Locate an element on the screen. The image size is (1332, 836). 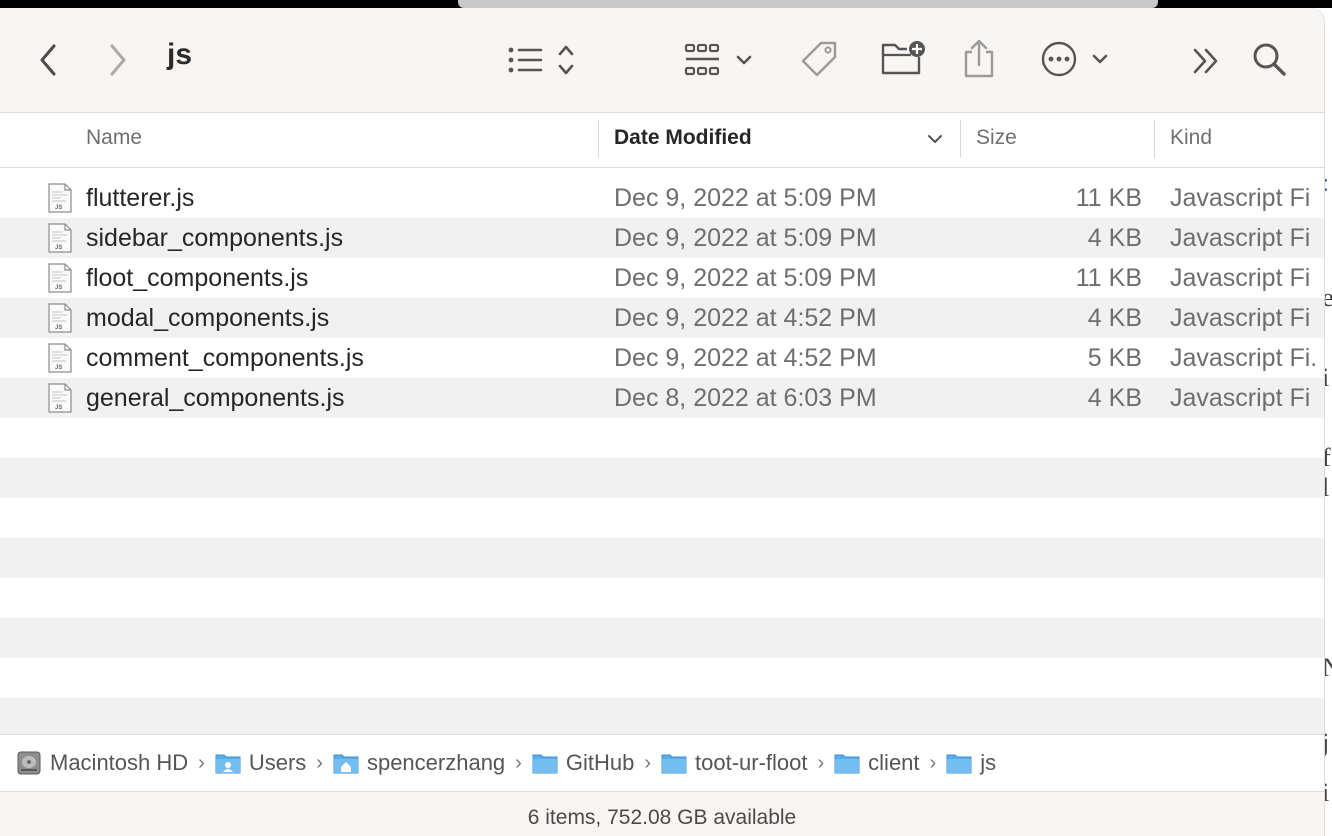
toolbar: js is located at coordinates (662, 60).